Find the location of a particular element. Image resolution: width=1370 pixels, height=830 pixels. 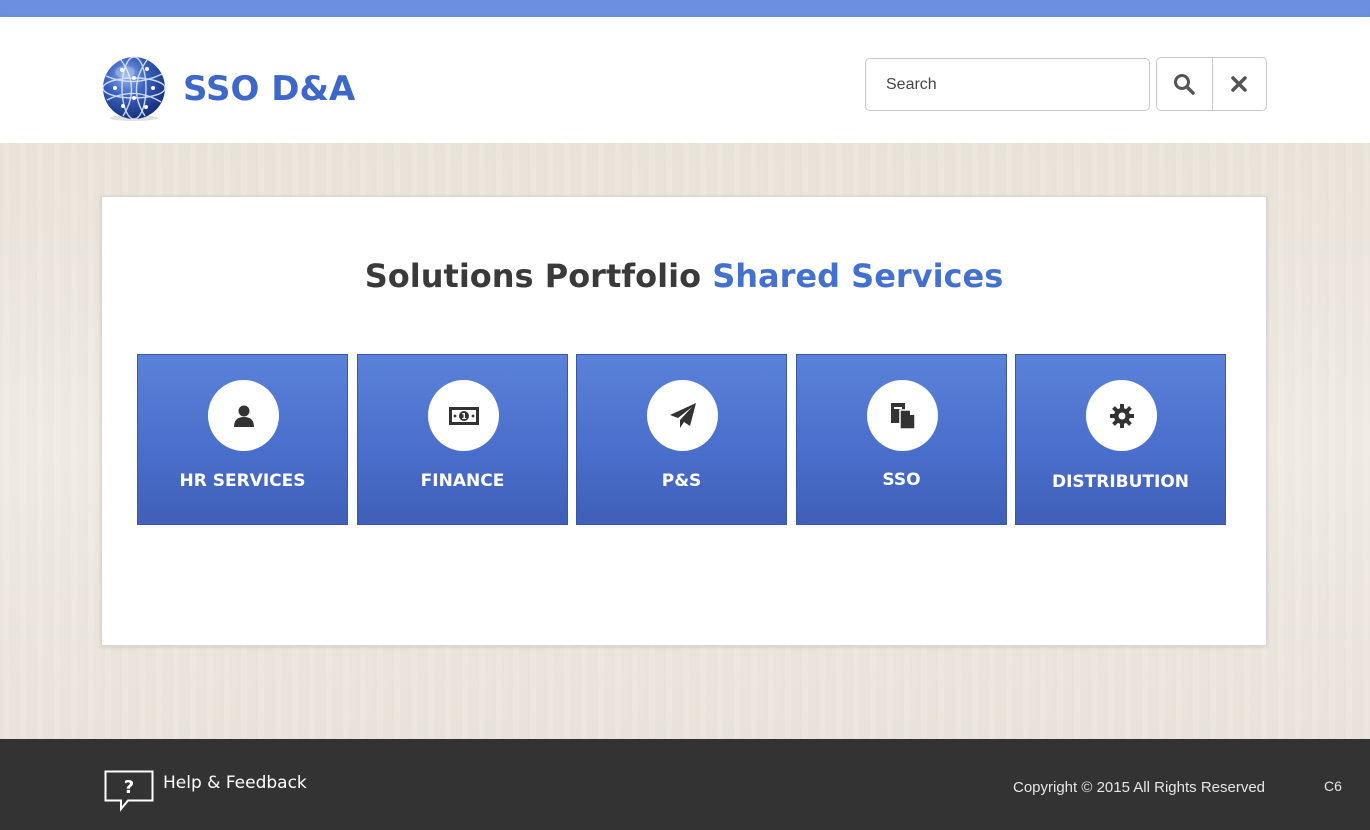

gear-icon is located at coordinates (1121, 415).